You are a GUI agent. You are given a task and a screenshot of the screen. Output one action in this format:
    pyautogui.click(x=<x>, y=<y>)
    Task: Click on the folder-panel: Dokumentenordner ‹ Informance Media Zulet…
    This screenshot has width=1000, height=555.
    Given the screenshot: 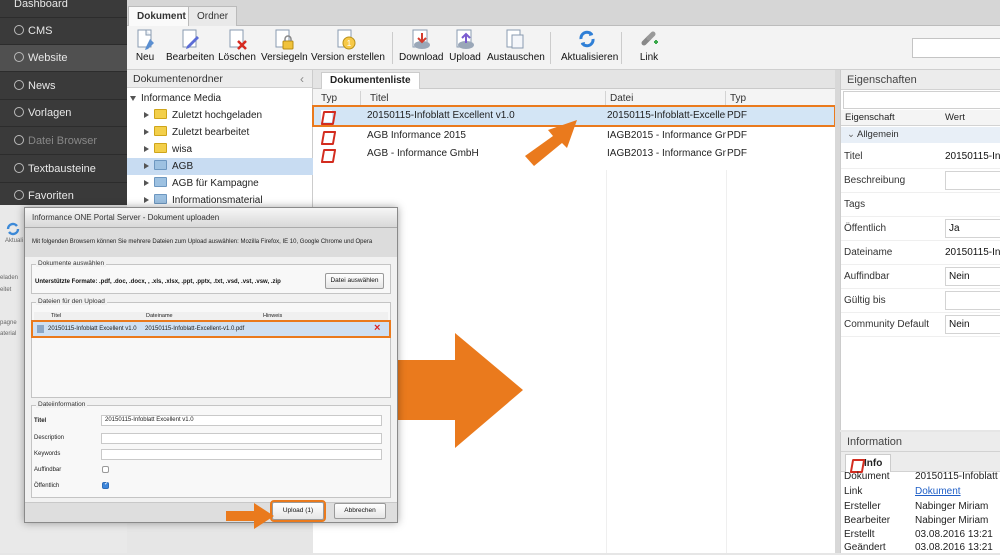 What is the action you would take?
    pyautogui.click(x=220, y=140)
    